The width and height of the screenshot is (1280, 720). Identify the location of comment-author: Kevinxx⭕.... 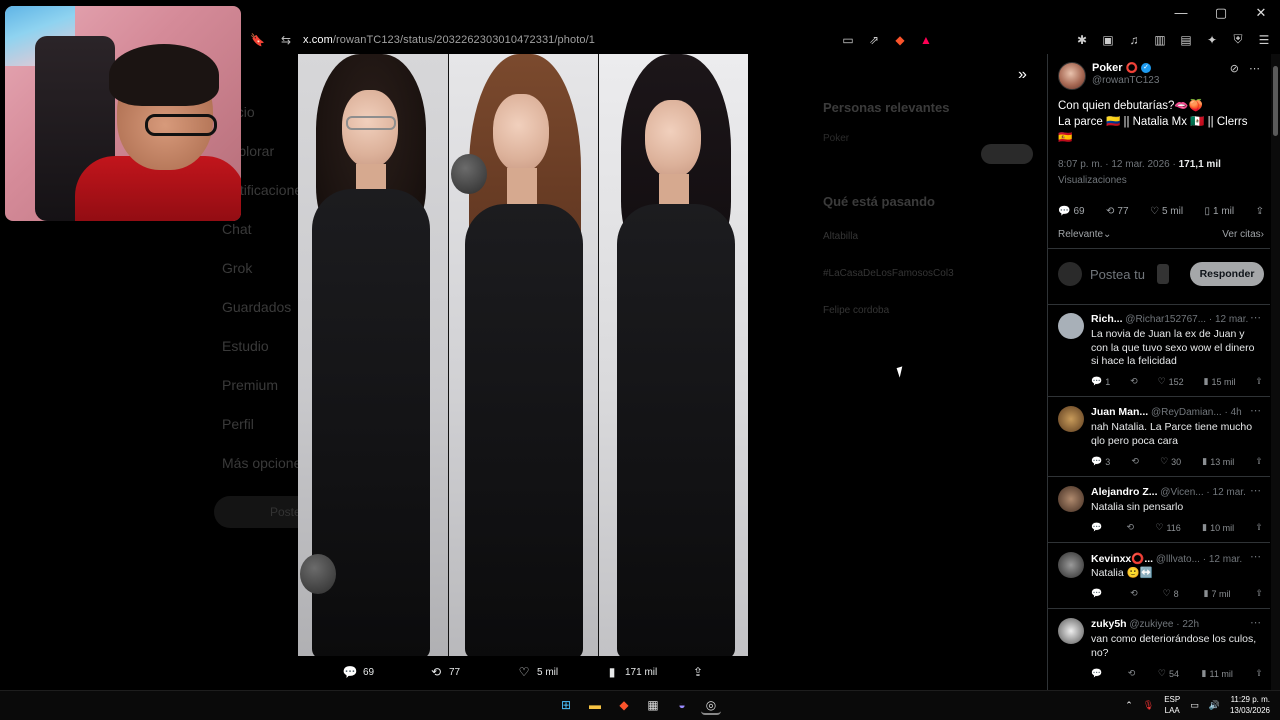
(1122, 559).